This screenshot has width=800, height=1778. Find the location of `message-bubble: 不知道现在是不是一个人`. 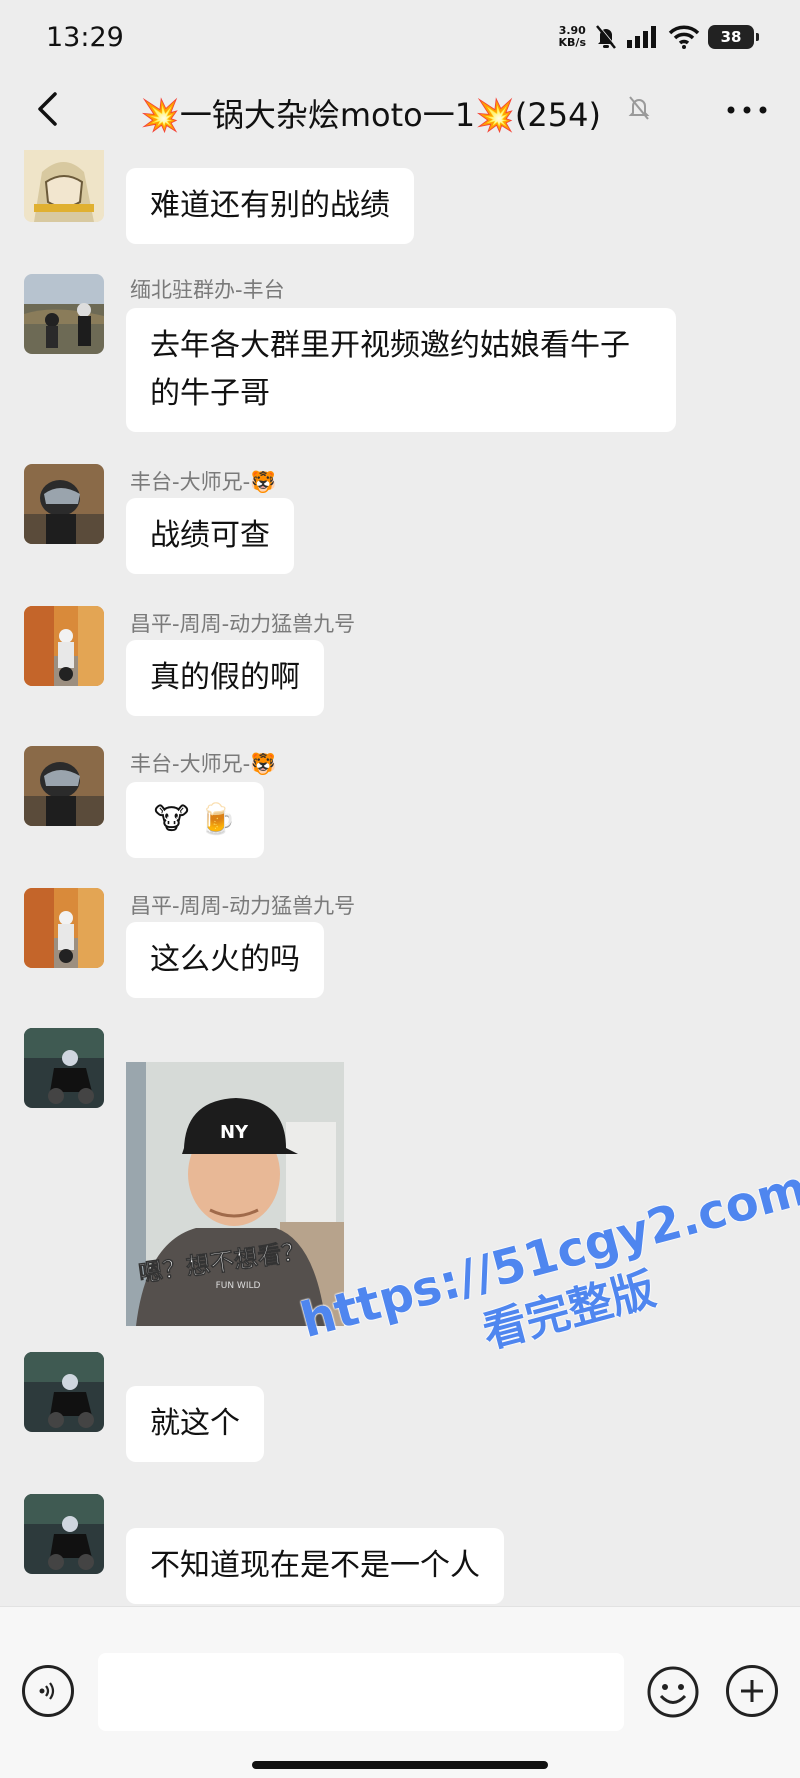

message-bubble: 不知道现在是不是一个人 is located at coordinates (315, 1566).